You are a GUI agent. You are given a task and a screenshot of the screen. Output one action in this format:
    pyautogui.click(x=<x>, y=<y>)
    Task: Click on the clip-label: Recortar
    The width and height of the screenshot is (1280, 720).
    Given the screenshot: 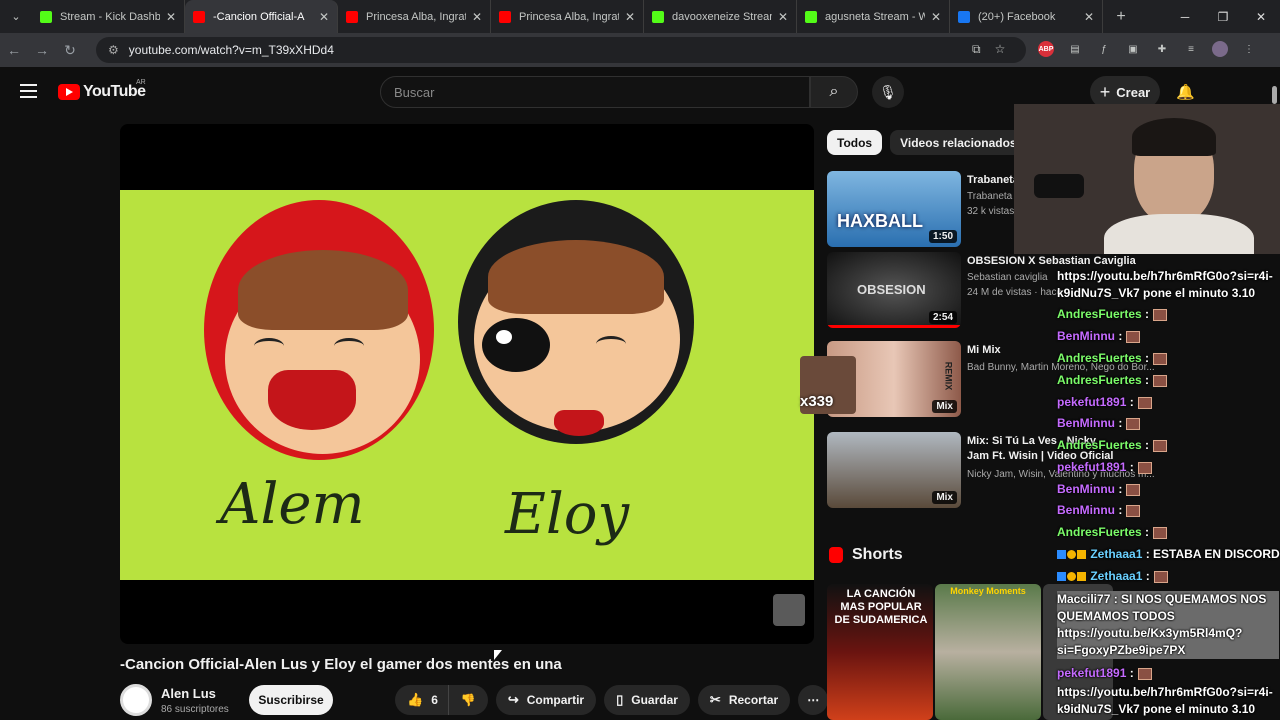 What is the action you would take?
    pyautogui.click(x=753, y=700)
    